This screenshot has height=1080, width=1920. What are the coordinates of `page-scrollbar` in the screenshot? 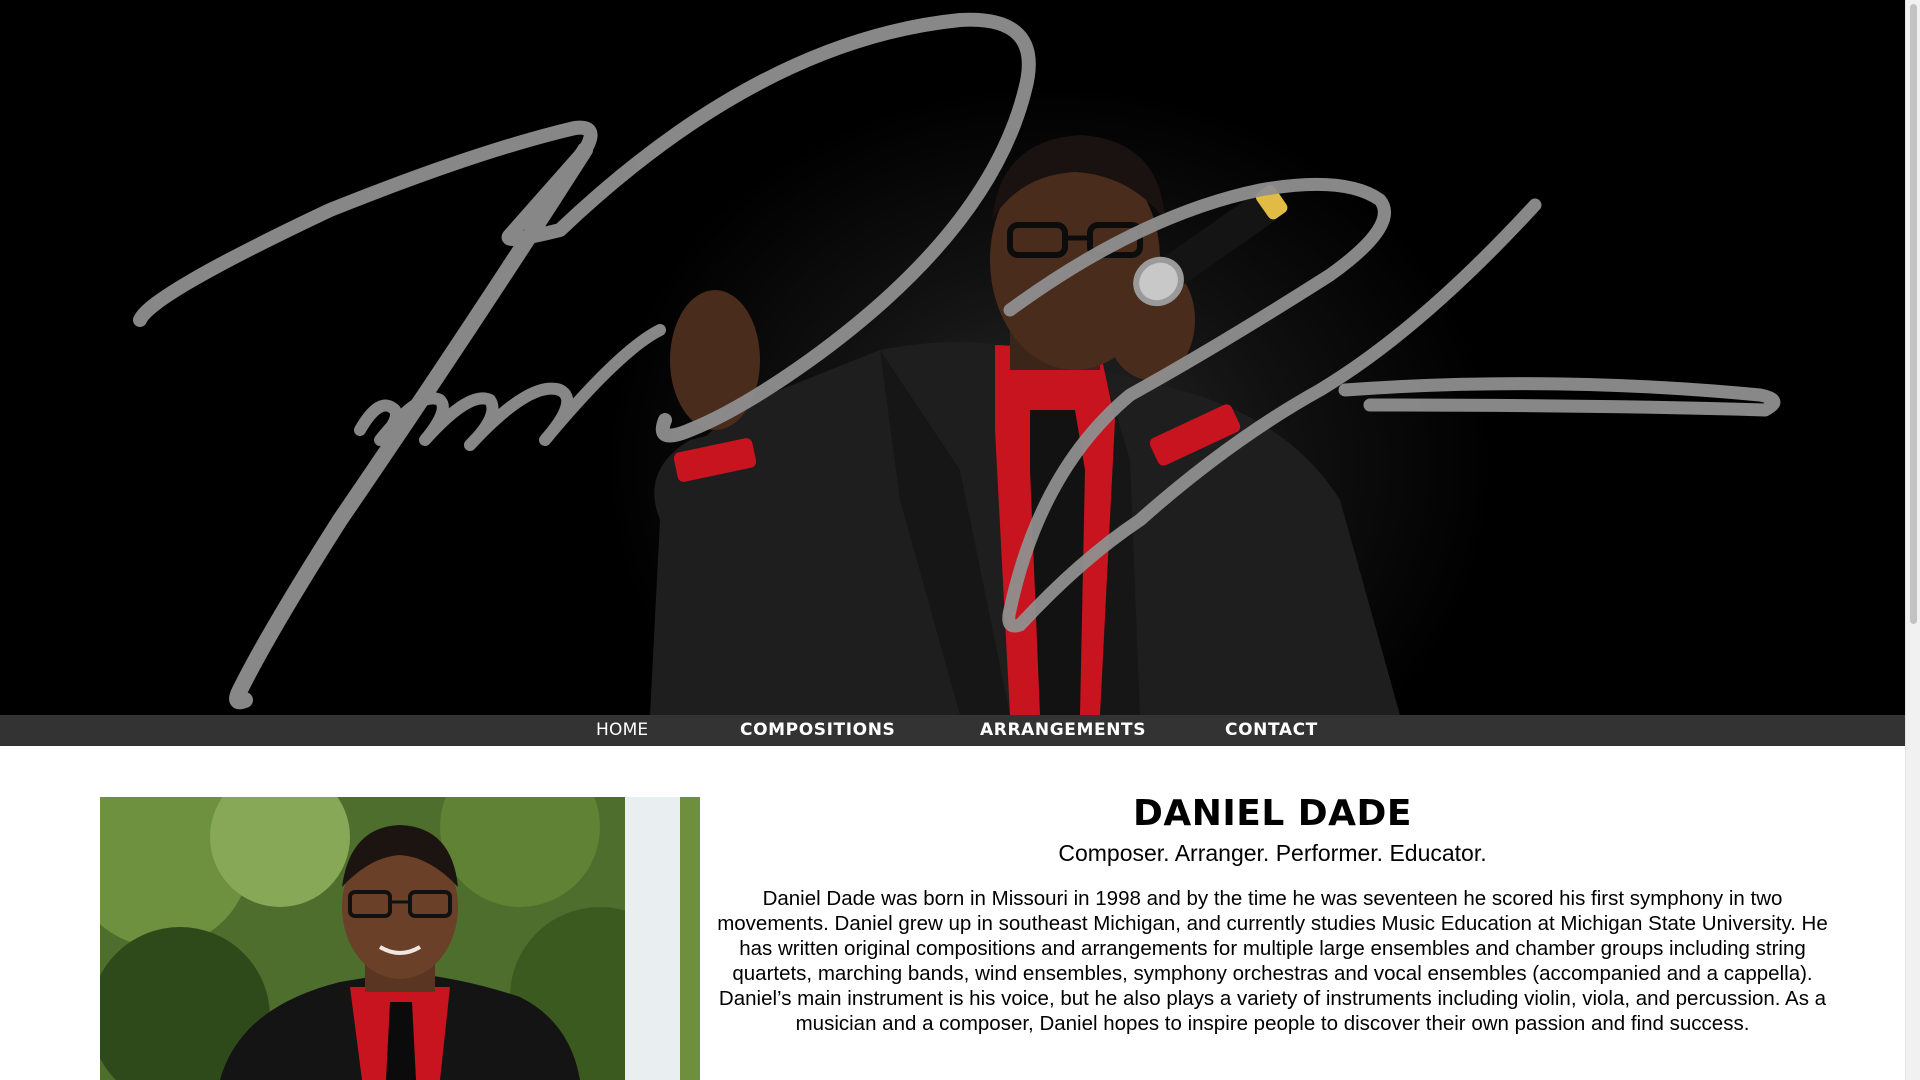 It's located at (1912, 540).